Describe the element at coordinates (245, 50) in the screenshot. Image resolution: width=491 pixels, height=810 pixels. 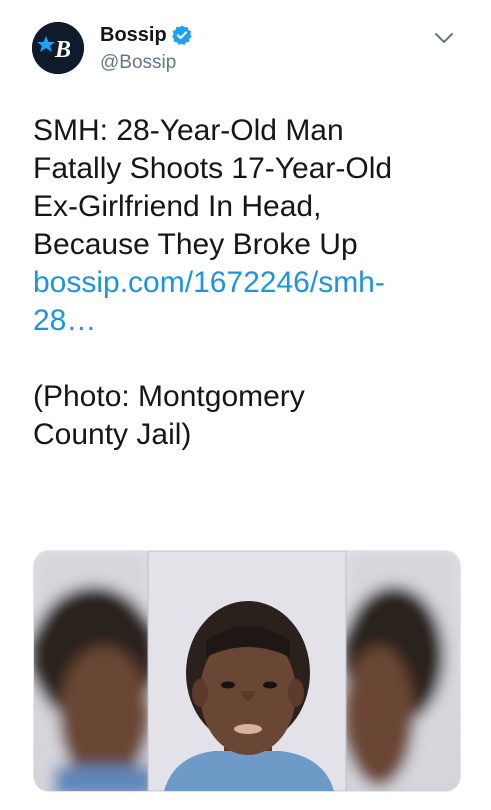
I see `tweet-header: B Bossip @Bossip` at that location.